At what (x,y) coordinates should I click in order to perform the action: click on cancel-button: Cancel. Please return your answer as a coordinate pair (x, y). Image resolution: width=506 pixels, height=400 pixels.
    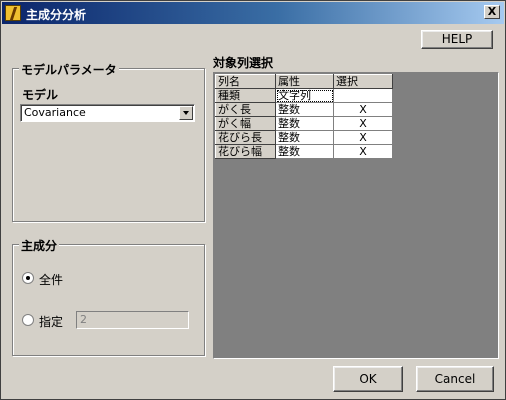
    Looking at the image, I should click on (455, 379).